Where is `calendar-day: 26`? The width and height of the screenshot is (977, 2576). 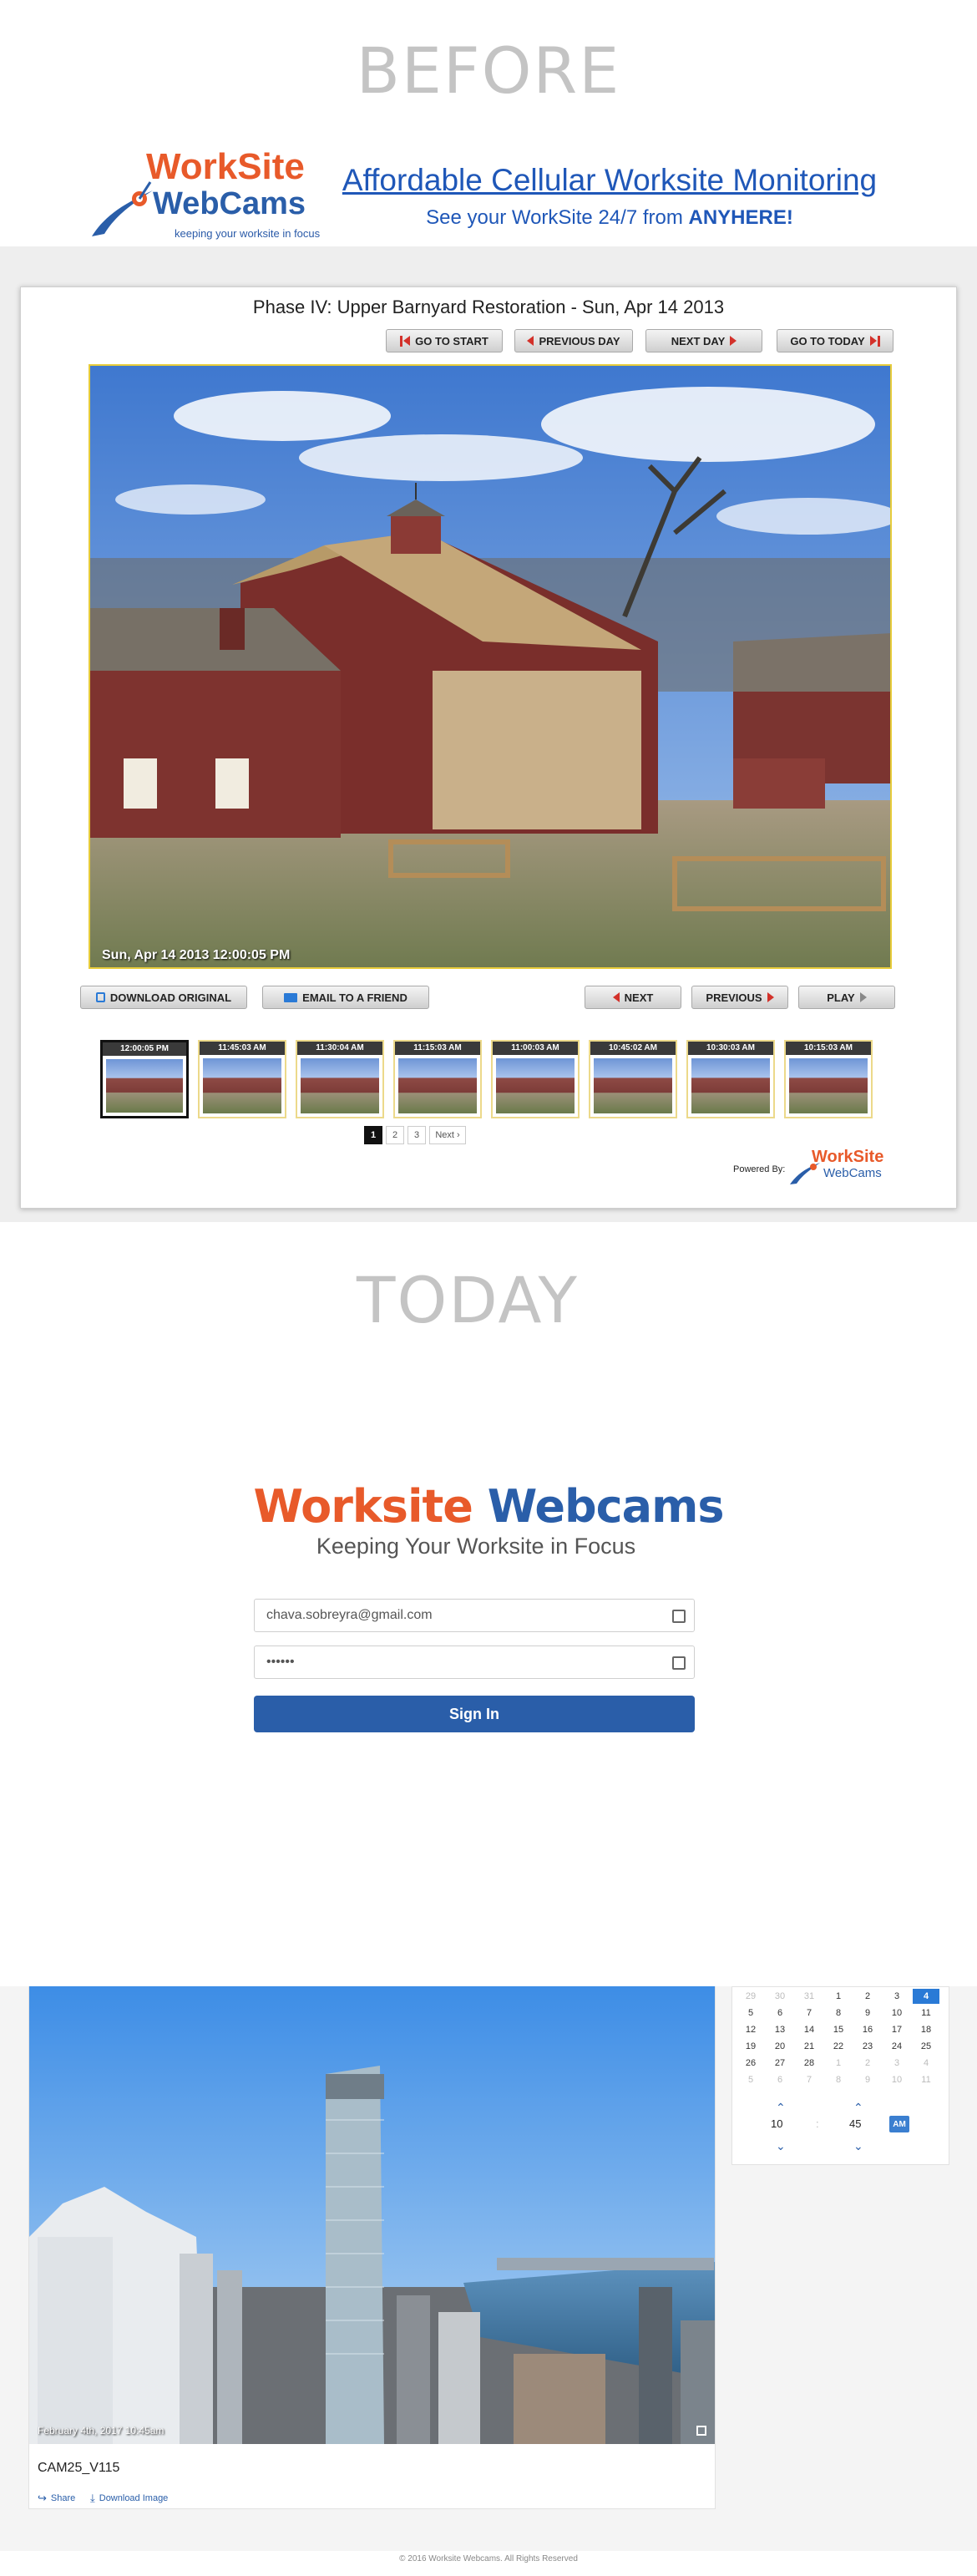
calendar-day: 26 is located at coordinates (750, 2063).